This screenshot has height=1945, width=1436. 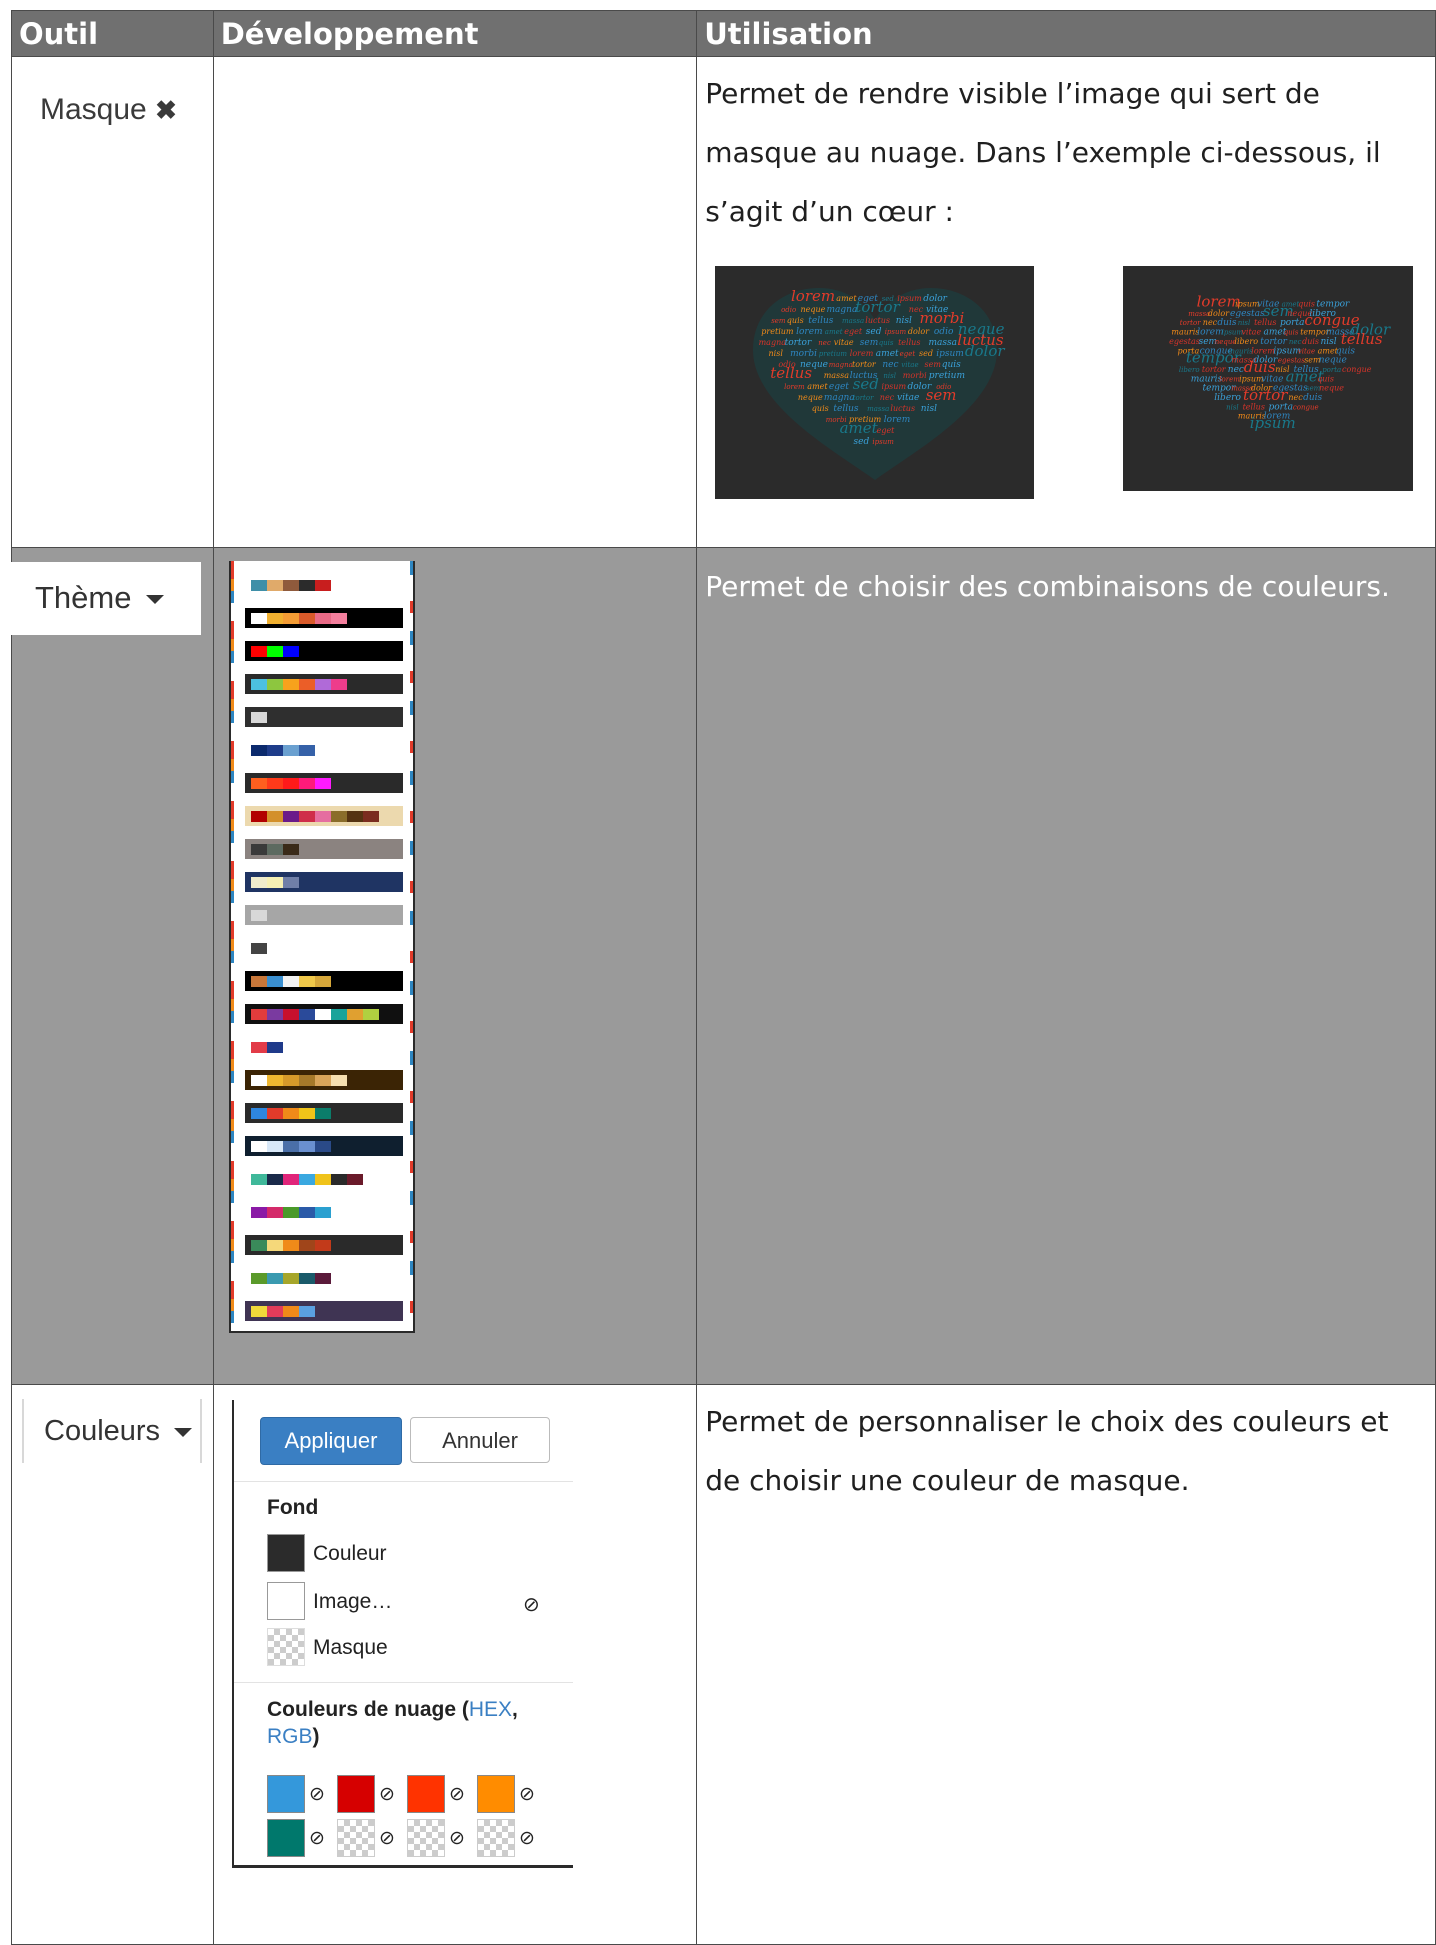 What do you see at coordinates (480, 1440) in the screenshot?
I see `cancel-button: Annuler` at bounding box center [480, 1440].